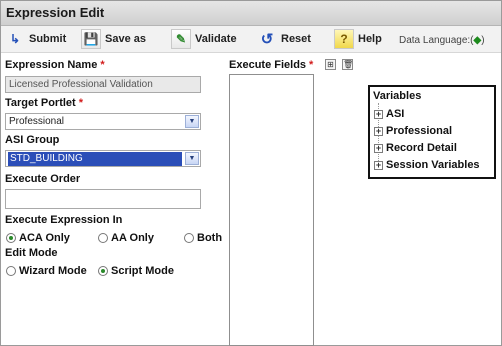  Describe the element at coordinates (483, 40) in the screenshot. I see `data-language-close: )` at that location.